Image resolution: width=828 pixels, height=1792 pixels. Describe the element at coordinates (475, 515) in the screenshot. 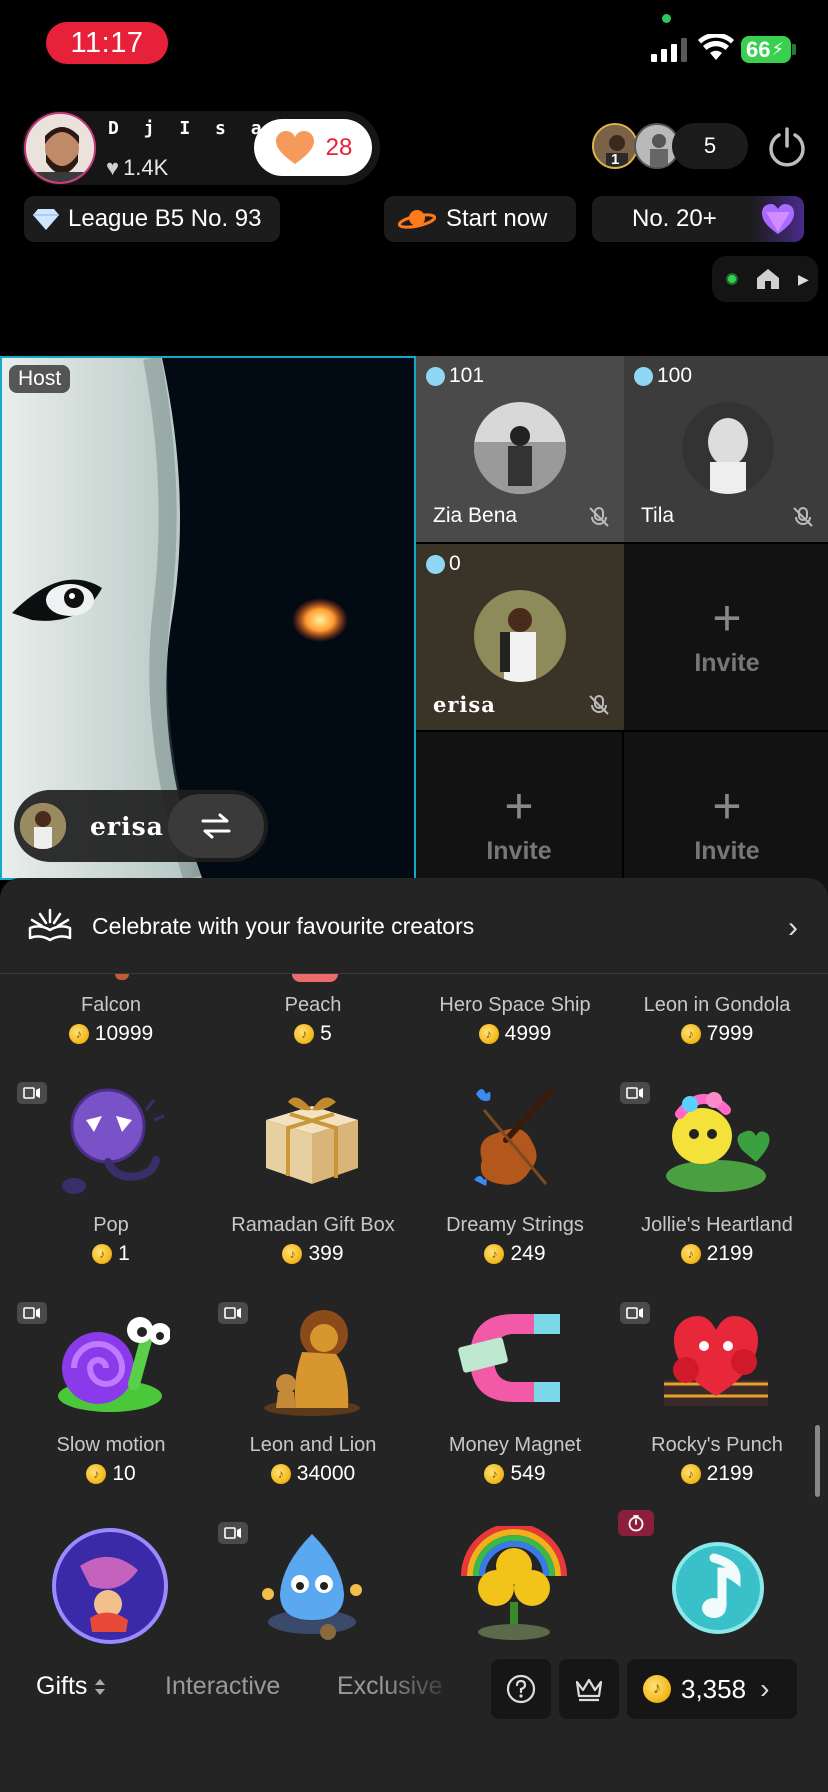

I see `guest-name: Zia Bena` at that location.